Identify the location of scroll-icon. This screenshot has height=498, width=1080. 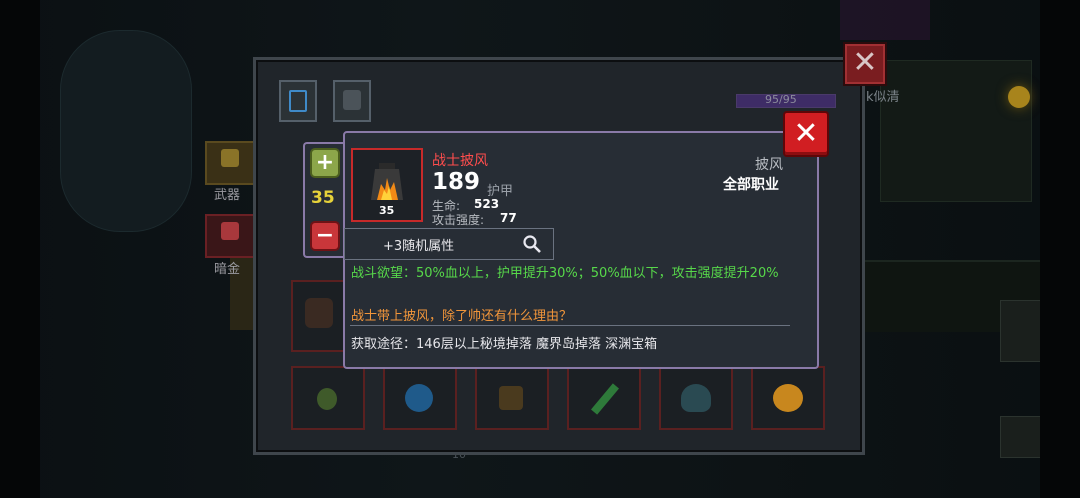
(298, 101).